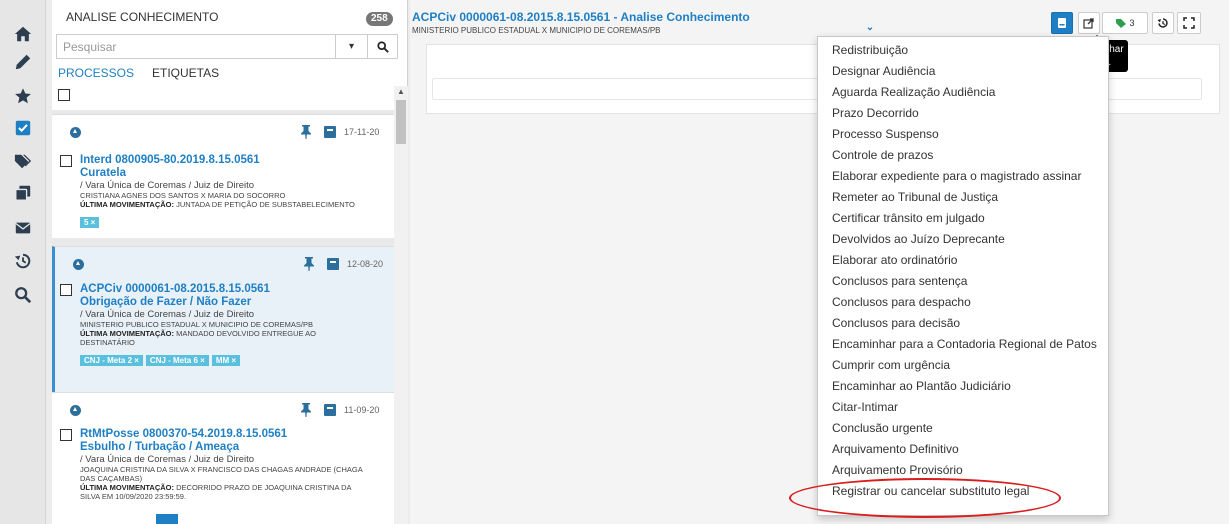  What do you see at coordinates (1163, 23) in the screenshot?
I see `history-button` at bounding box center [1163, 23].